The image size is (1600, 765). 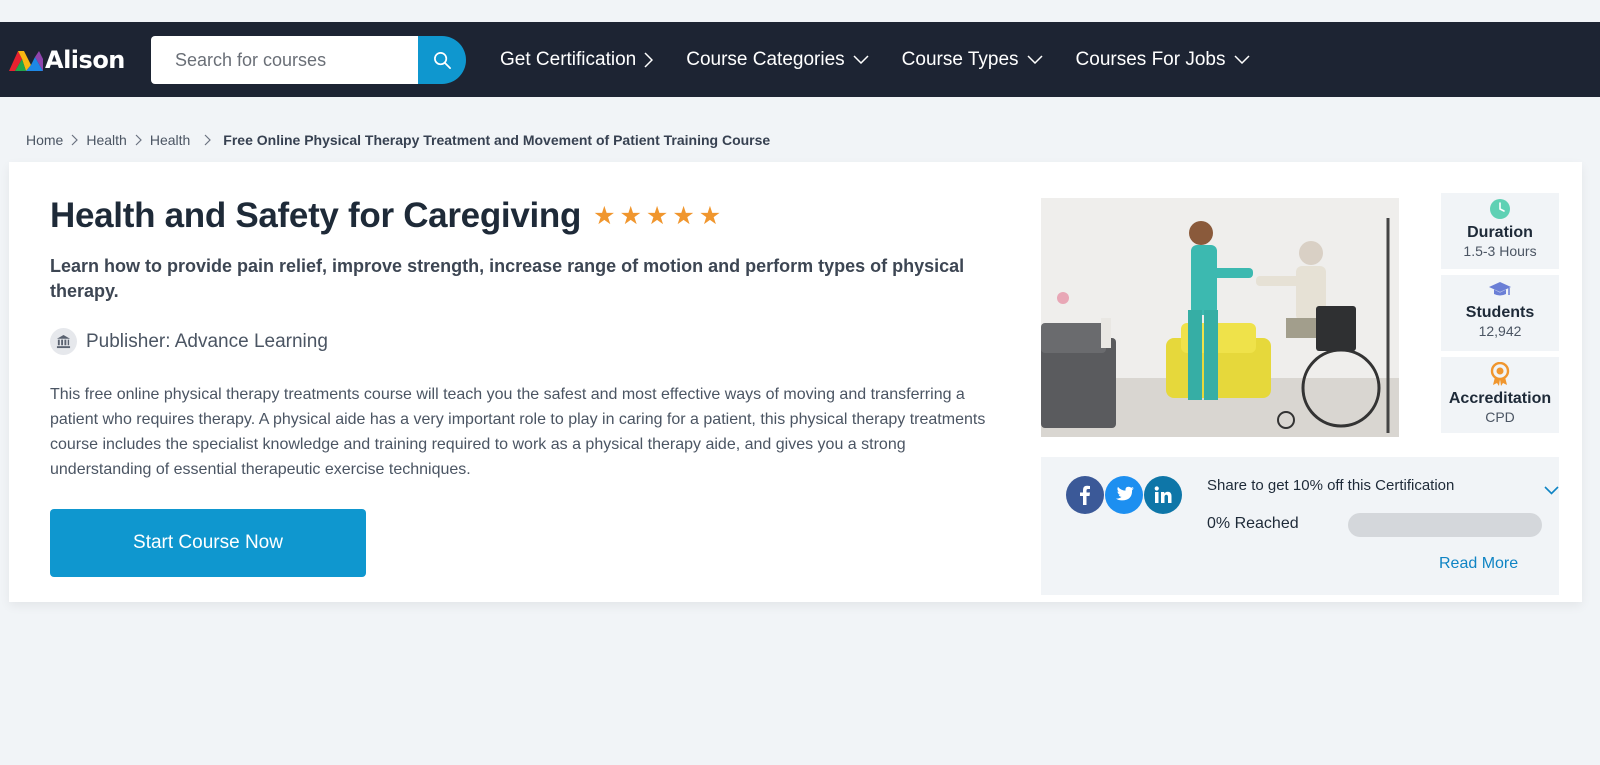 I want to click on nav-label: Courses For Jobs, so click(x=1150, y=59).